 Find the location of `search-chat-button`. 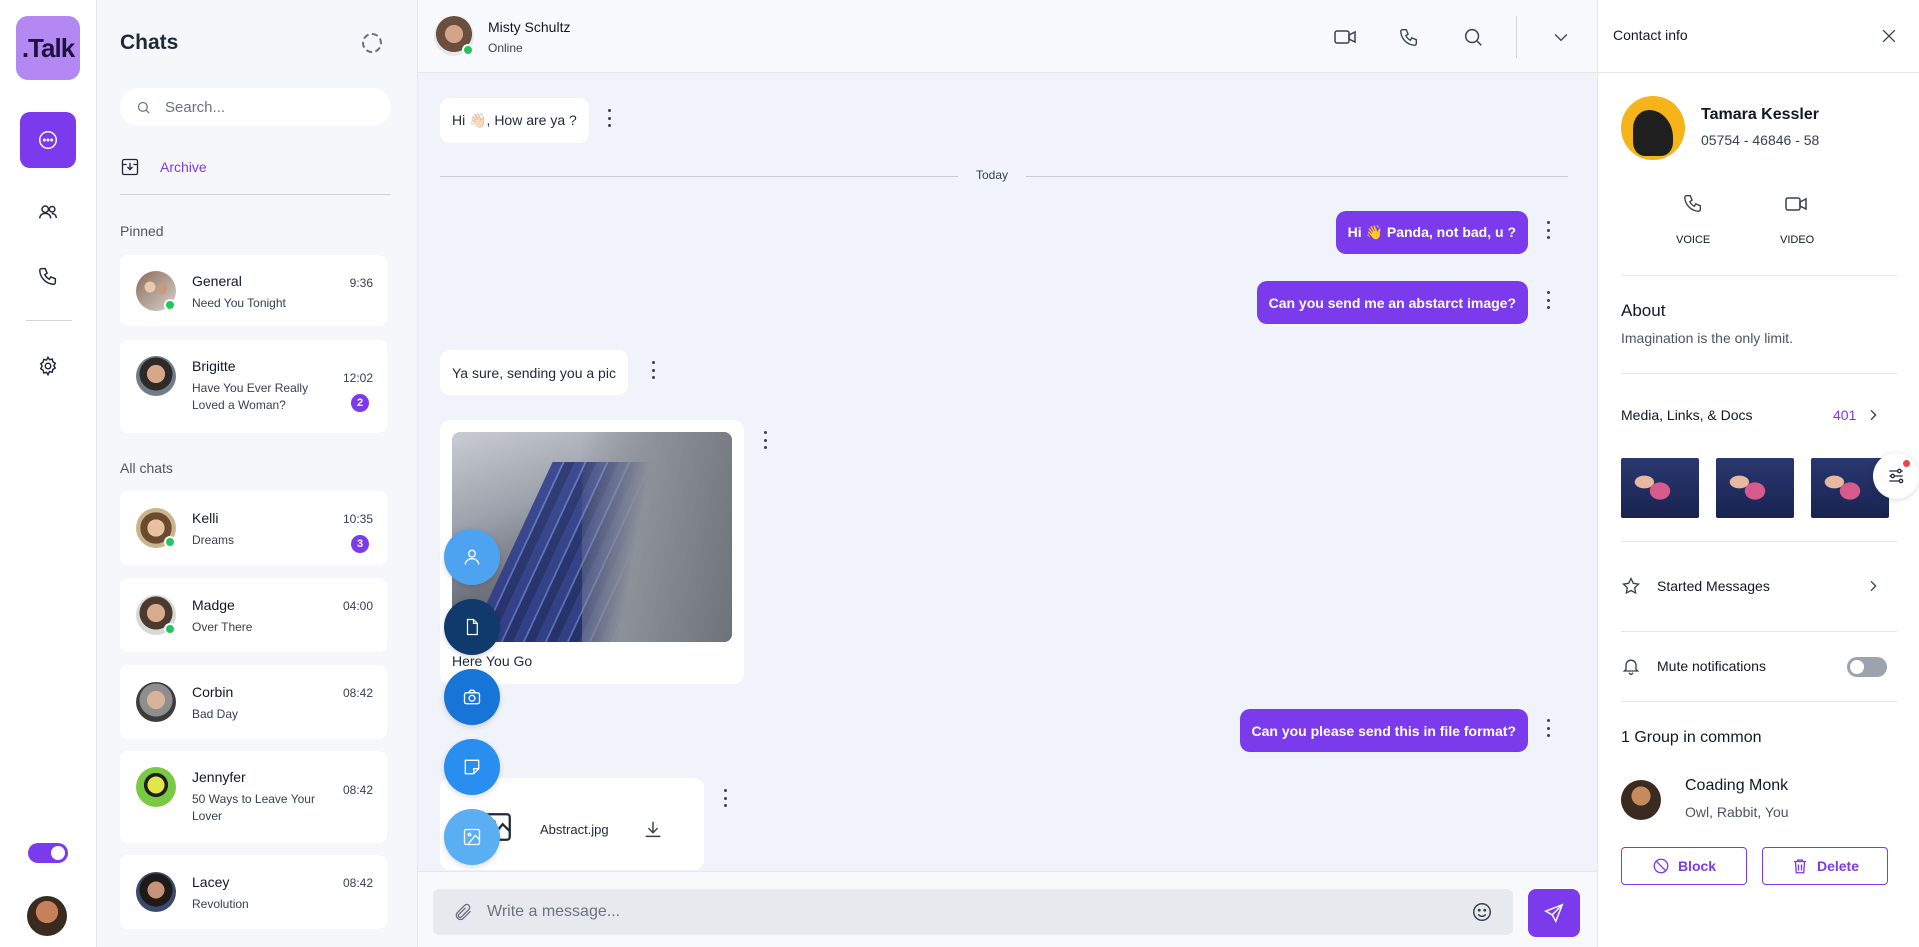

search-chat-button is located at coordinates (1473, 37).